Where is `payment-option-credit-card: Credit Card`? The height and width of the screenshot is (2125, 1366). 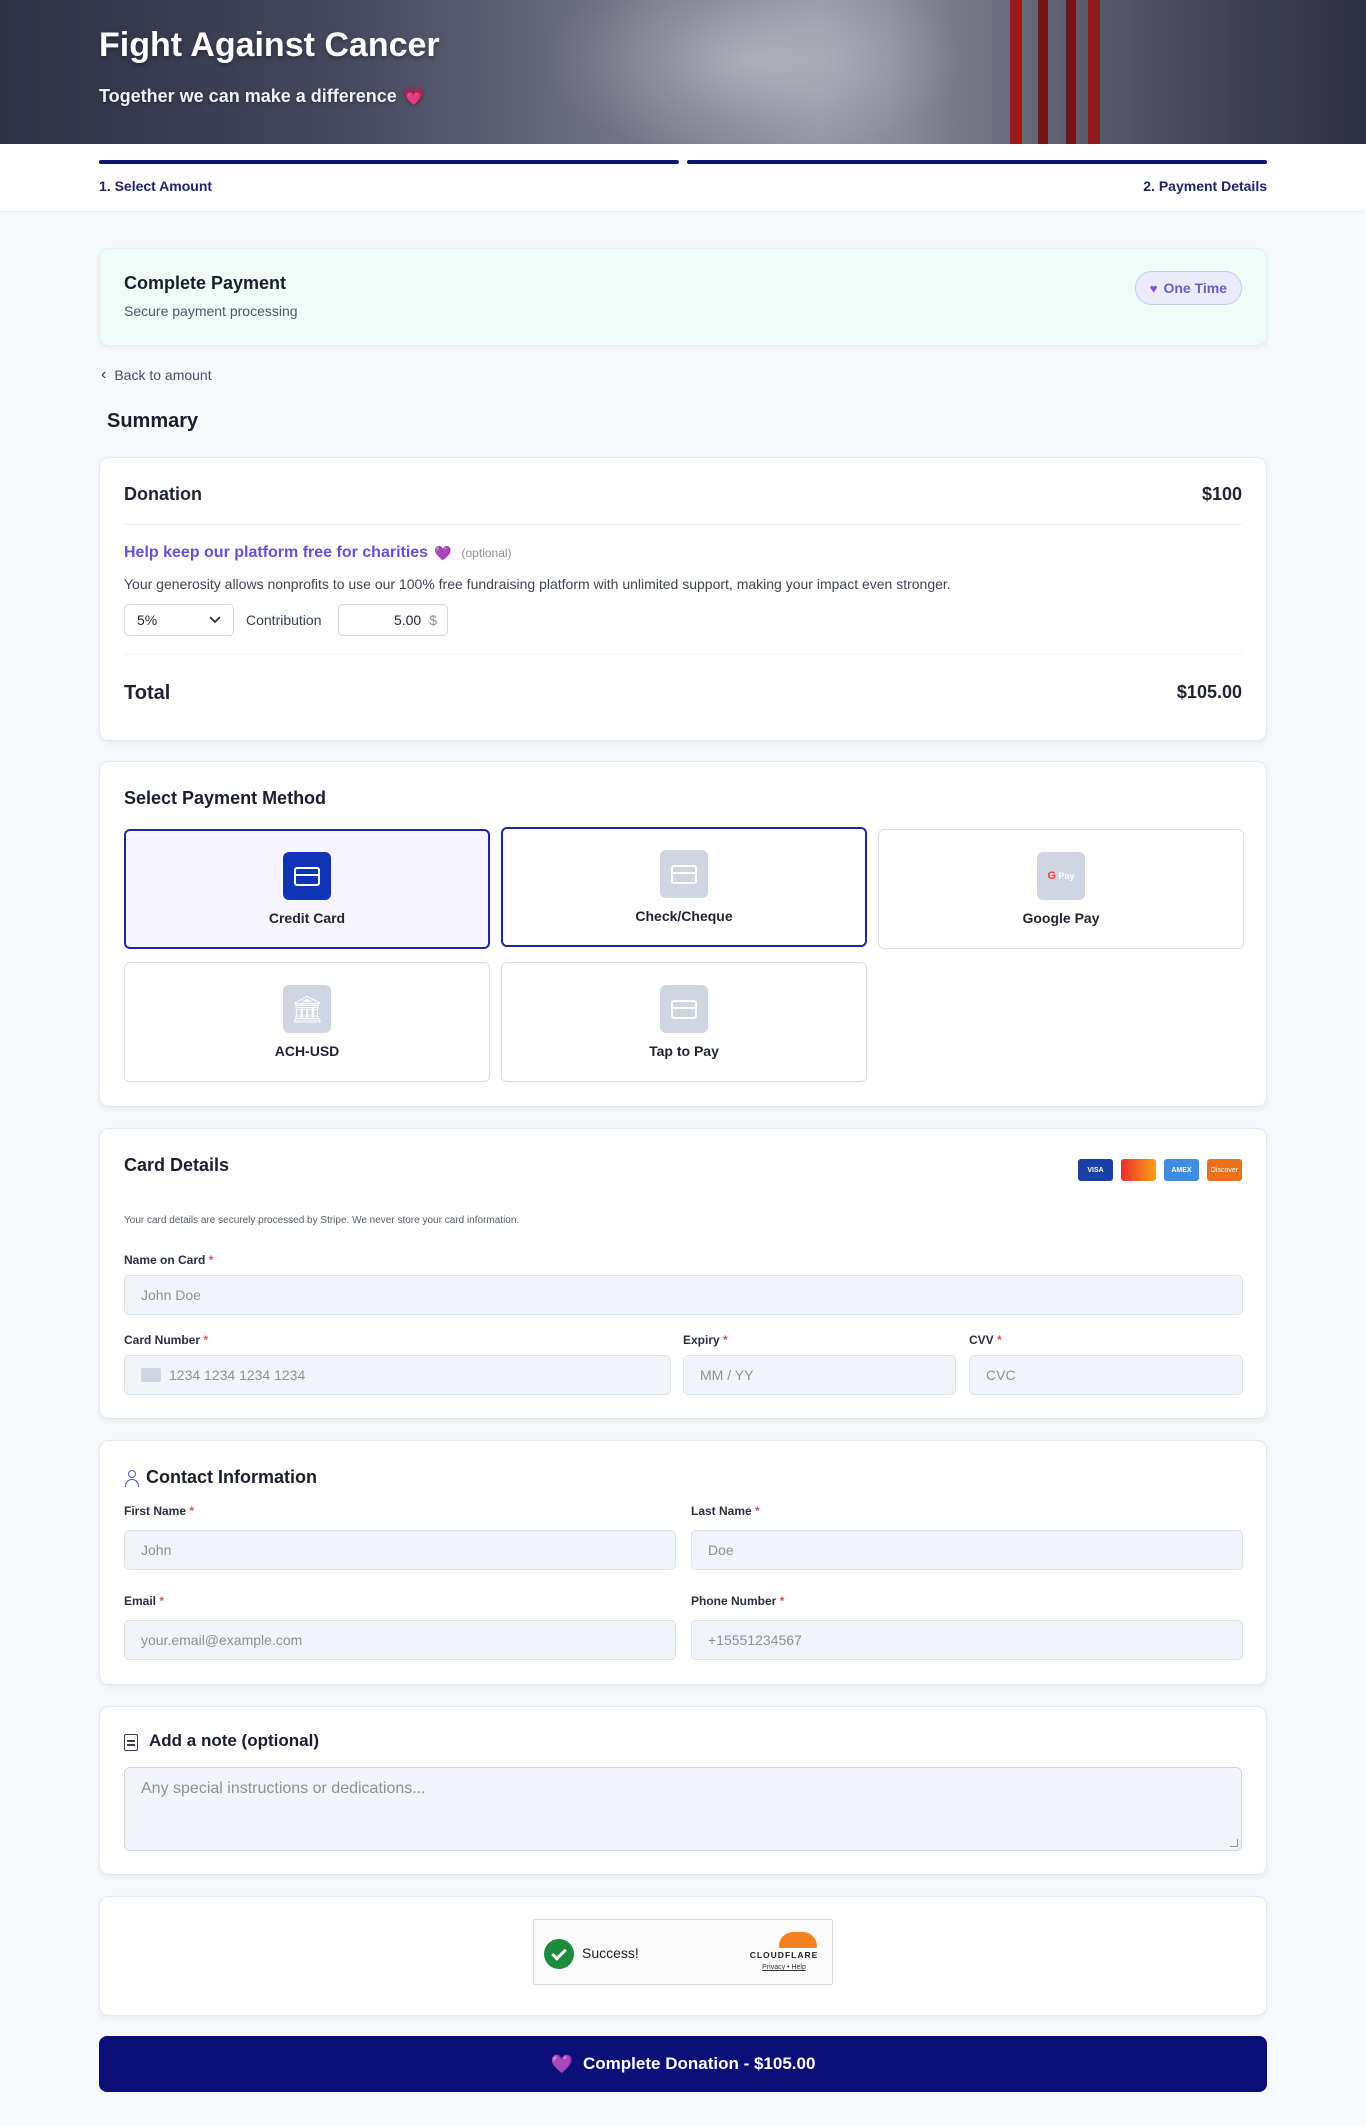
payment-option-credit-card: Credit Card is located at coordinates (307, 889).